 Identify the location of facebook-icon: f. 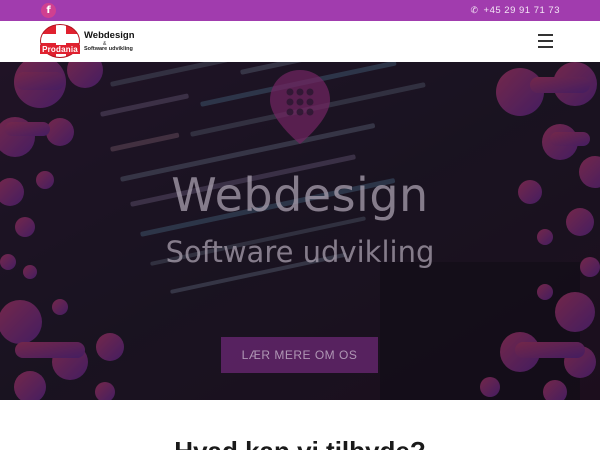
(48, 10).